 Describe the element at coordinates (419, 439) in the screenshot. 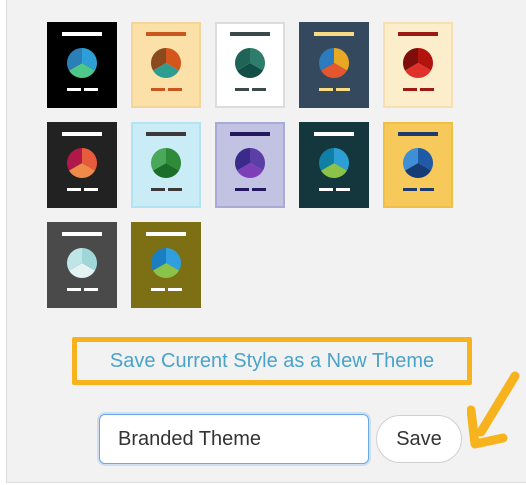

I see `save-button: Save` at that location.